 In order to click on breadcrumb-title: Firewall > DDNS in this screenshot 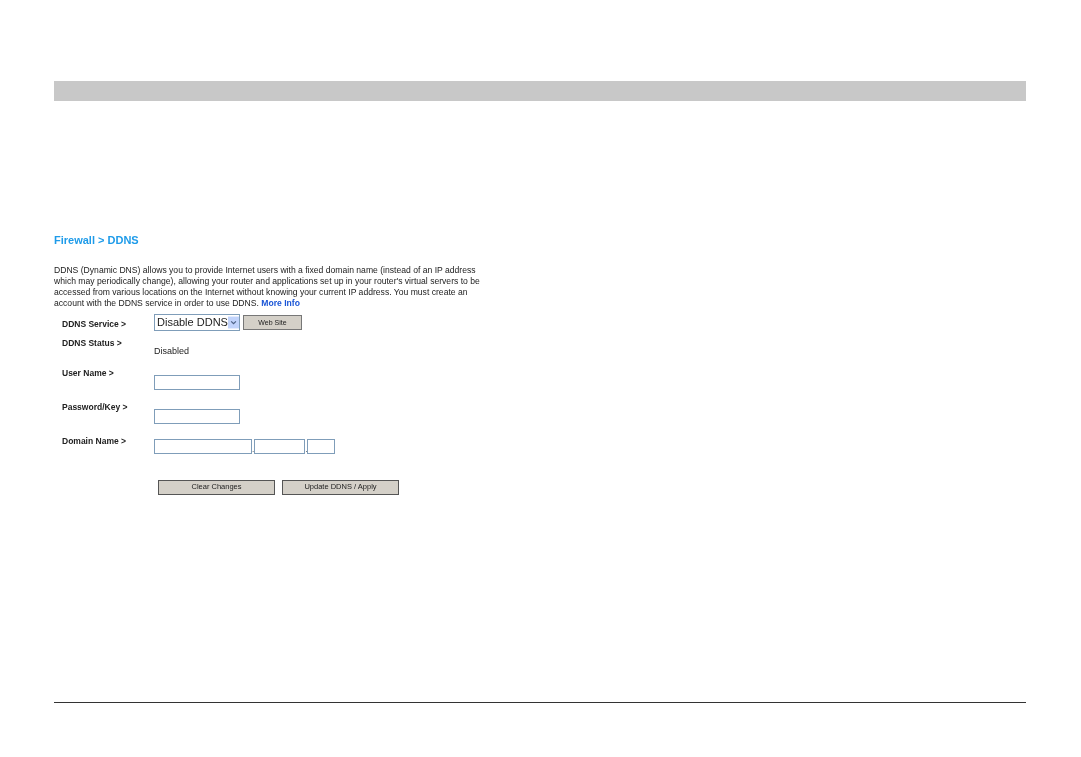, I will do `click(96, 240)`.